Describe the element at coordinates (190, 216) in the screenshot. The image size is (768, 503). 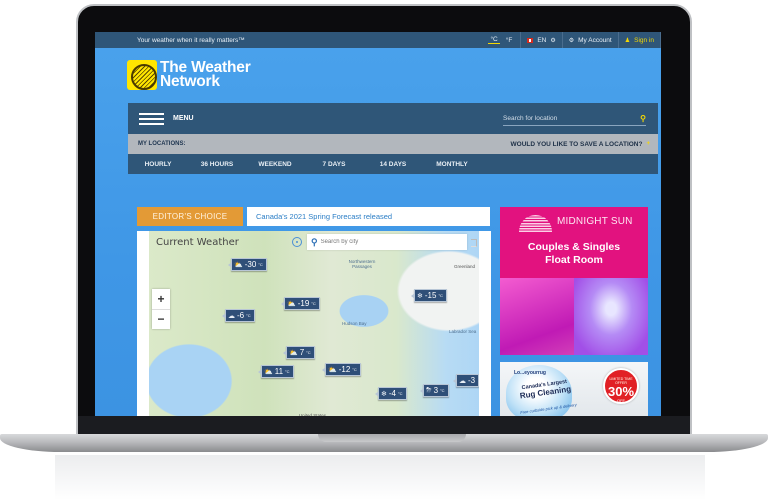
I see `editors-choice-badge: EDITOR'S CHOICE` at that location.